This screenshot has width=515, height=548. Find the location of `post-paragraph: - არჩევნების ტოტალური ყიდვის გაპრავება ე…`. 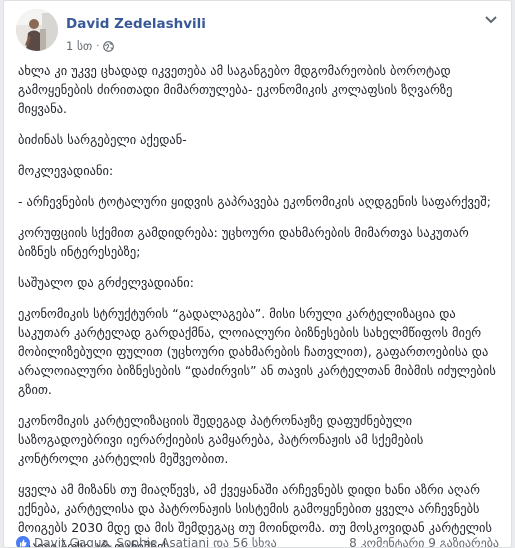

post-paragraph: - არჩევნების ტოტალური ყიდვის გაპრავება ე… is located at coordinates (254, 201).